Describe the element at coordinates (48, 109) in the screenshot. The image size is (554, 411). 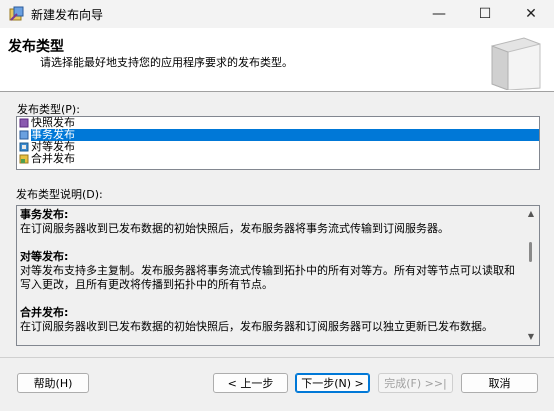
I see `publication-type-label: 发布类型(P):` at that location.